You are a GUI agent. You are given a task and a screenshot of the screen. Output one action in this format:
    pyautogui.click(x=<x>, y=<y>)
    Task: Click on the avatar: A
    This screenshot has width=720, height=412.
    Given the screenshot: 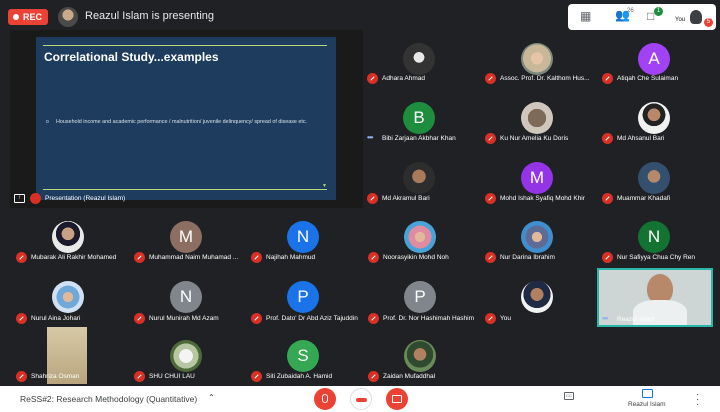 What is the action you would take?
    pyautogui.click(x=654, y=59)
    